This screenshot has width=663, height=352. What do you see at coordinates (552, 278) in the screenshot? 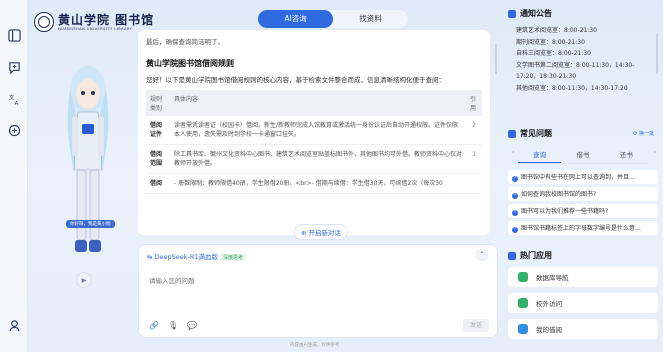
I see `app-label: 数据库导航` at bounding box center [552, 278].